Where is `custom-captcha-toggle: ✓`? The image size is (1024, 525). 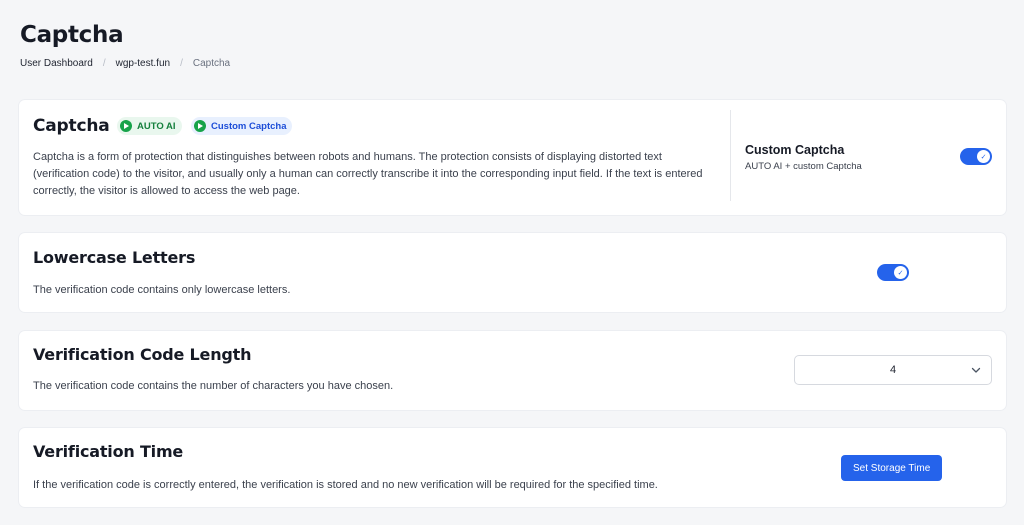
custom-captcha-toggle: ✓ is located at coordinates (976, 156).